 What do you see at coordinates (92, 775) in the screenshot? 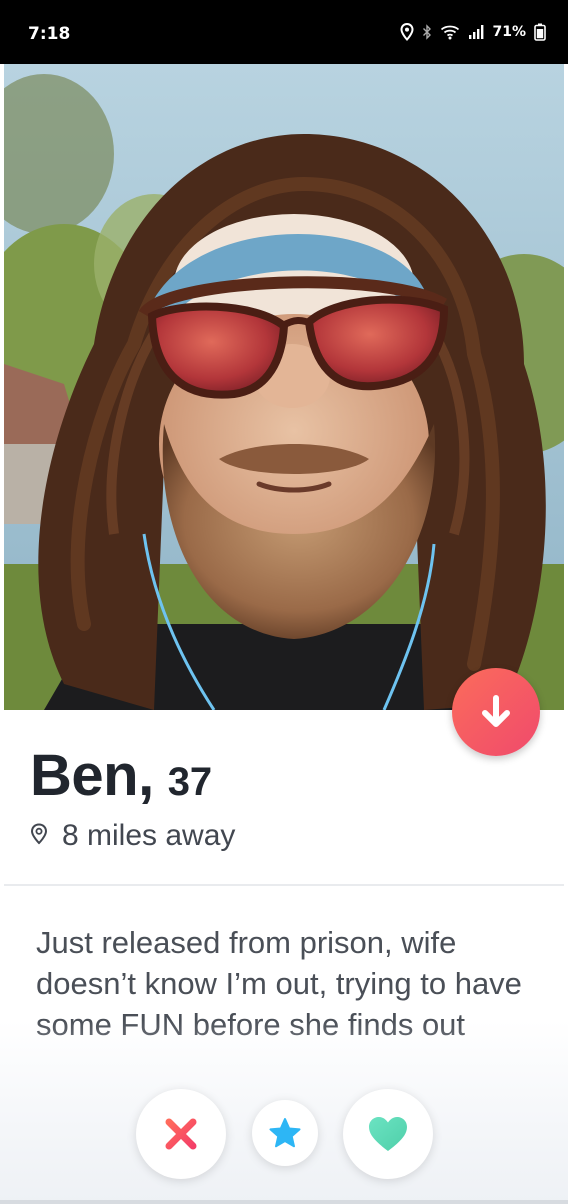
I see `profile-name: Ben,` at bounding box center [92, 775].